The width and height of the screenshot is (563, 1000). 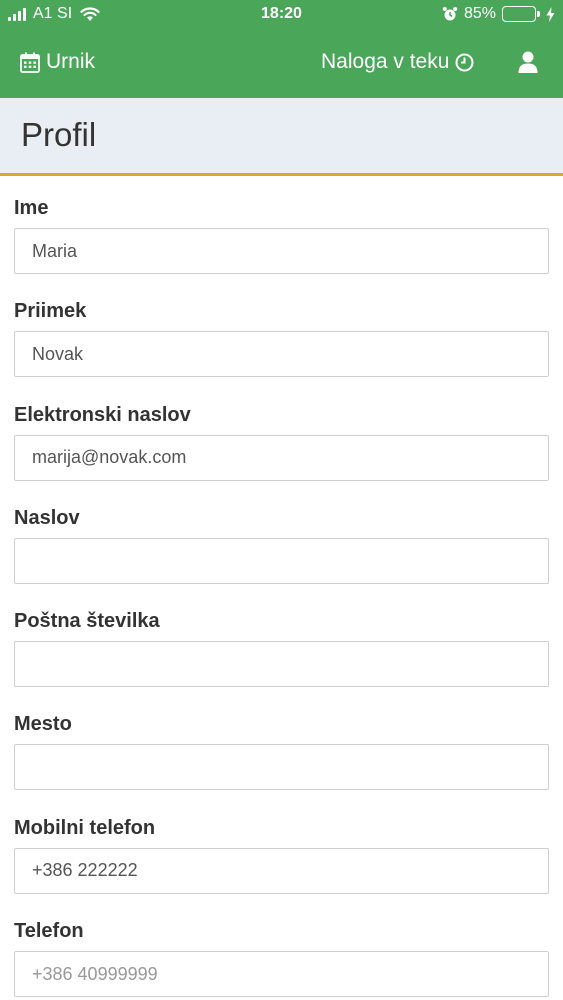 I want to click on city-field-group: Mesto, so click(x=281, y=763).